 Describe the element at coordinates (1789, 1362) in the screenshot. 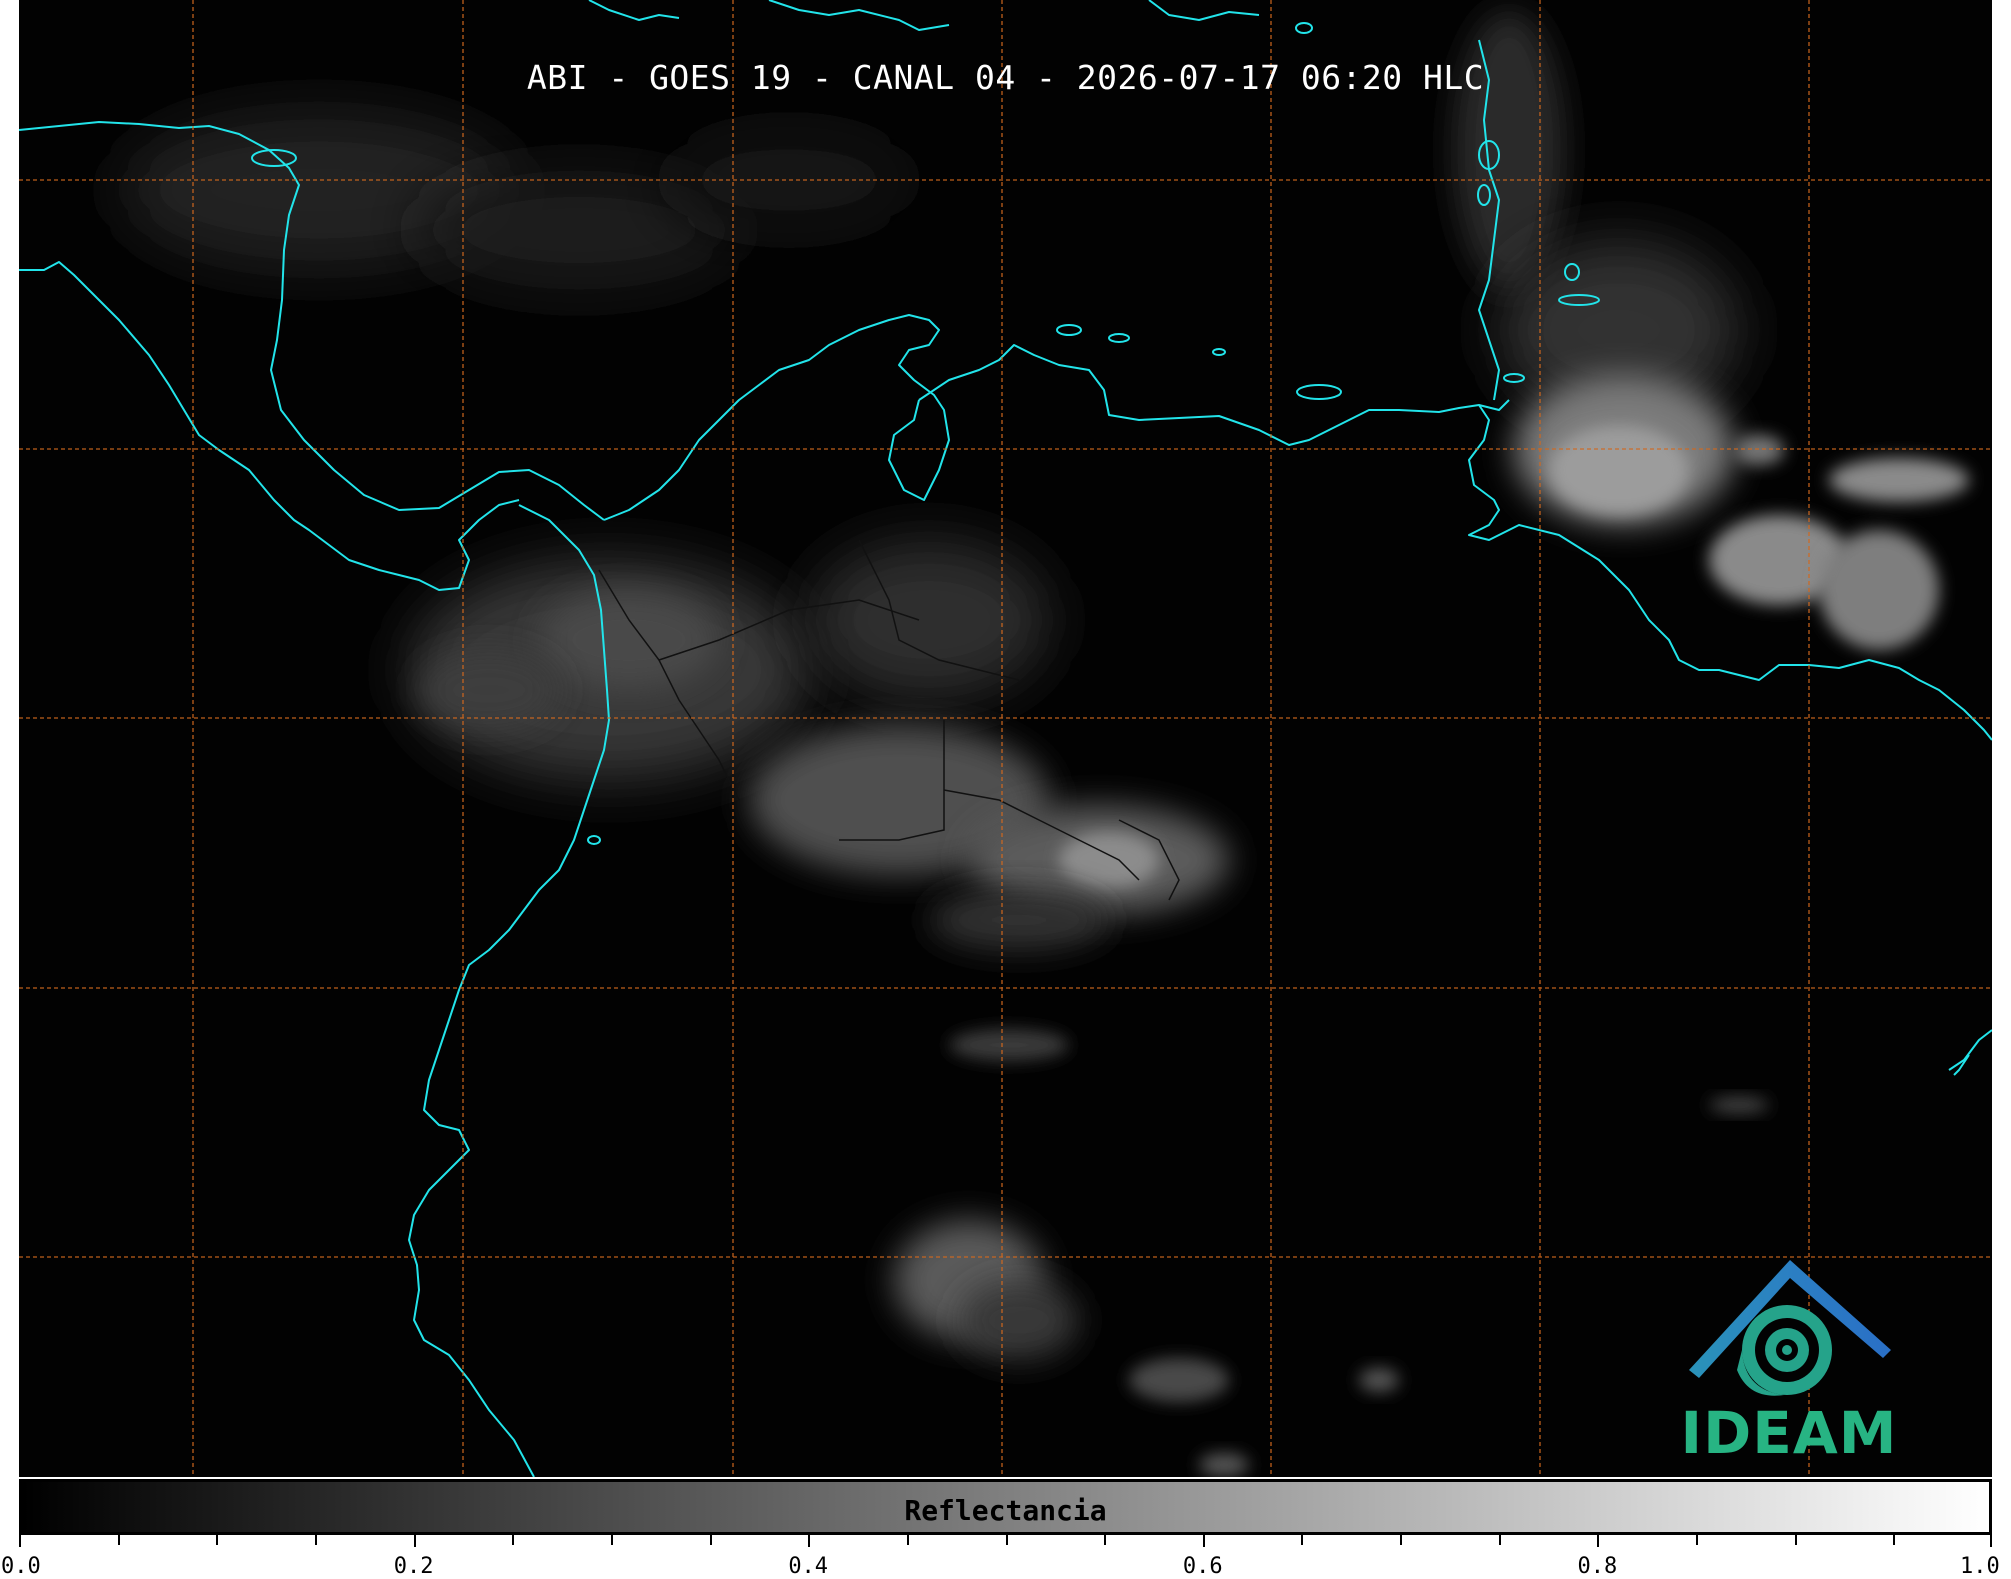

I see `ideam-logo: IDEAM` at that location.